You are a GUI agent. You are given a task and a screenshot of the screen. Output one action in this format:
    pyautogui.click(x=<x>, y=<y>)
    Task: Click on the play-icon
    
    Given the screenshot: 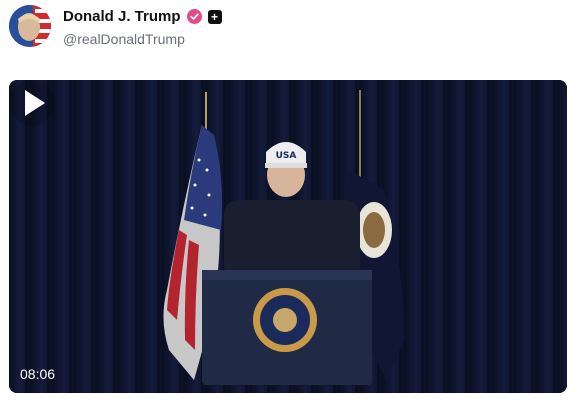 What is the action you would take?
    pyautogui.click(x=32, y=103)
    